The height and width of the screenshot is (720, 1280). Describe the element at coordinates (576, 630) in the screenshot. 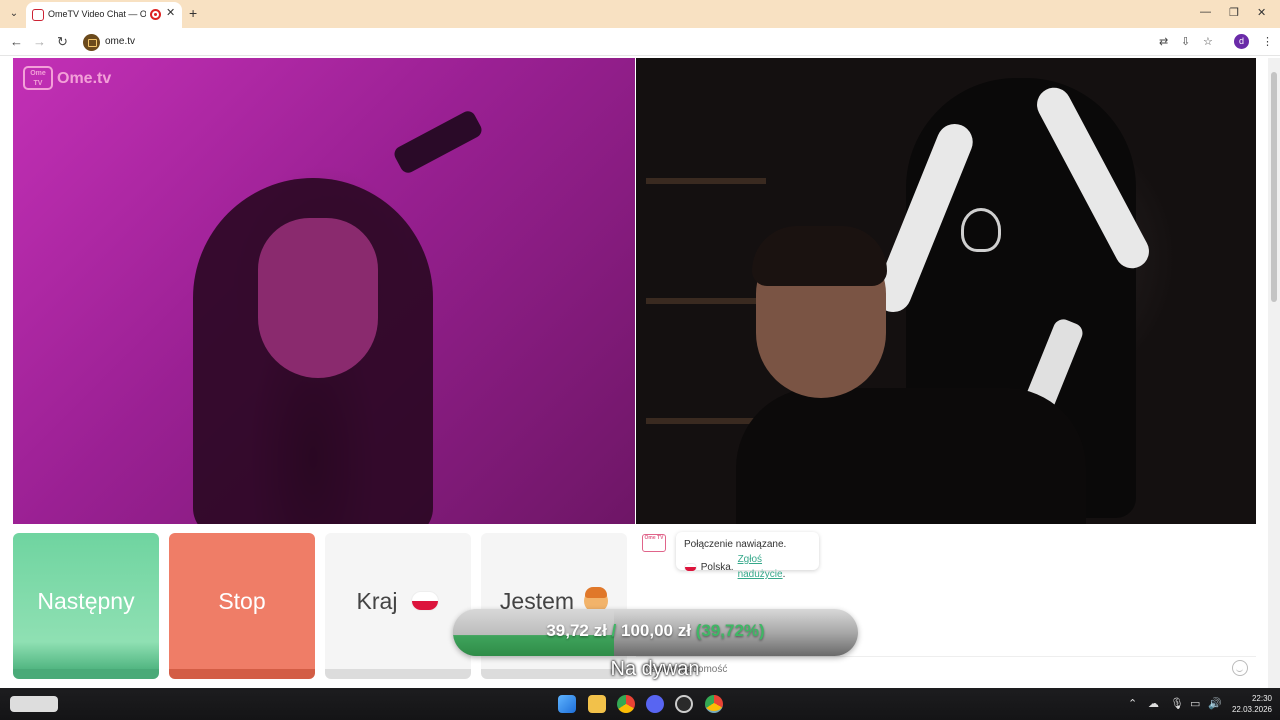

I see `donation-current: 39,72 zł` at that location.